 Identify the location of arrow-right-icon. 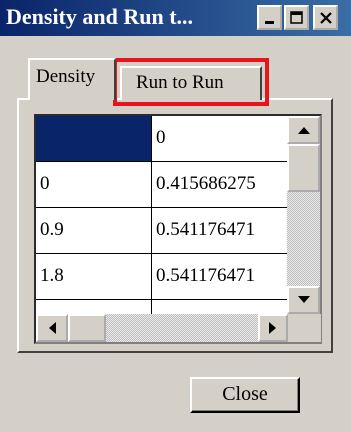
(272, 328).